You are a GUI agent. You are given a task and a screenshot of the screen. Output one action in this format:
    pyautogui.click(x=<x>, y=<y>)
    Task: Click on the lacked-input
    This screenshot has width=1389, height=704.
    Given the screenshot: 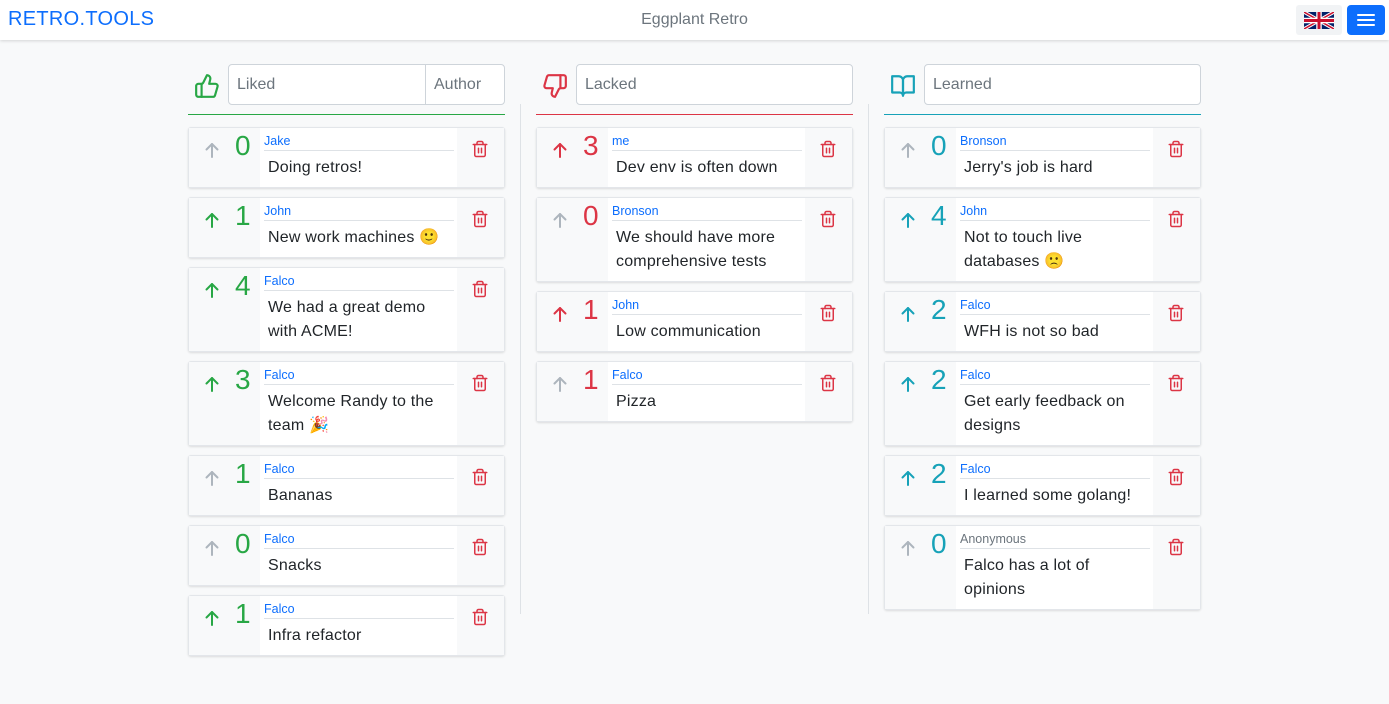 What is the action you would take?
    pyautogui.click(x=714, y=84)
    